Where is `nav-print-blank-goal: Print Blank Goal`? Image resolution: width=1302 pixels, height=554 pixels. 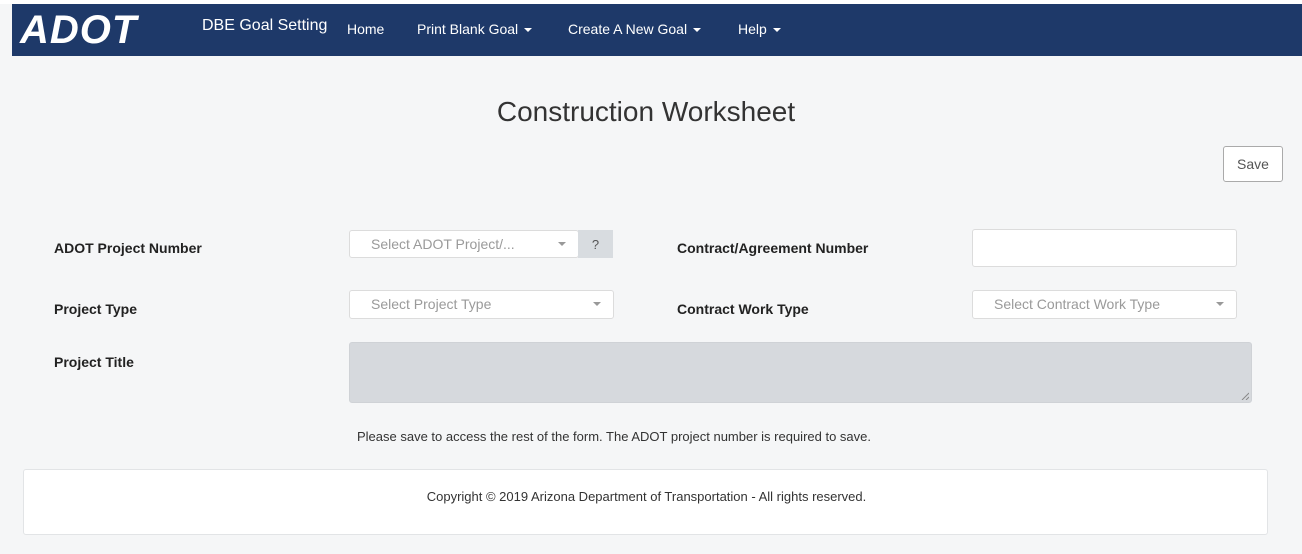 nav-print-blank-goal: Print Blank Goal is located at coordinates (475, 29).